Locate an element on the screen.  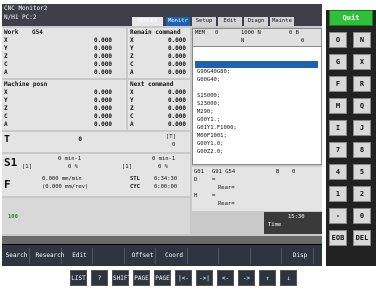
modal-d-value: = is located at coordinates (214, 180).